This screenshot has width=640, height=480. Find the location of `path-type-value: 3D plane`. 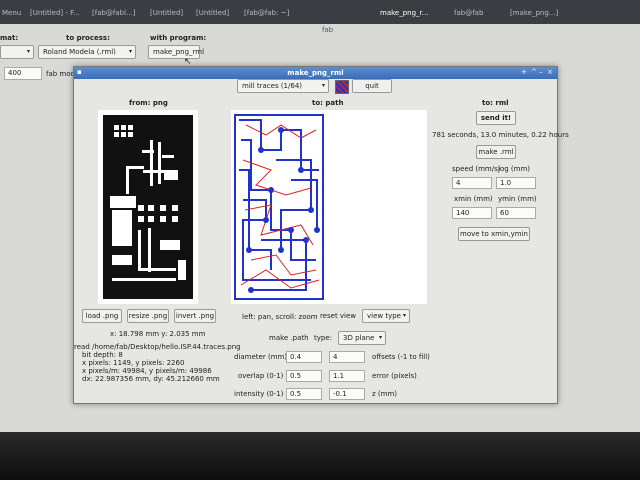

path-type-value: 3D plane is located at coordinates (359, 338).